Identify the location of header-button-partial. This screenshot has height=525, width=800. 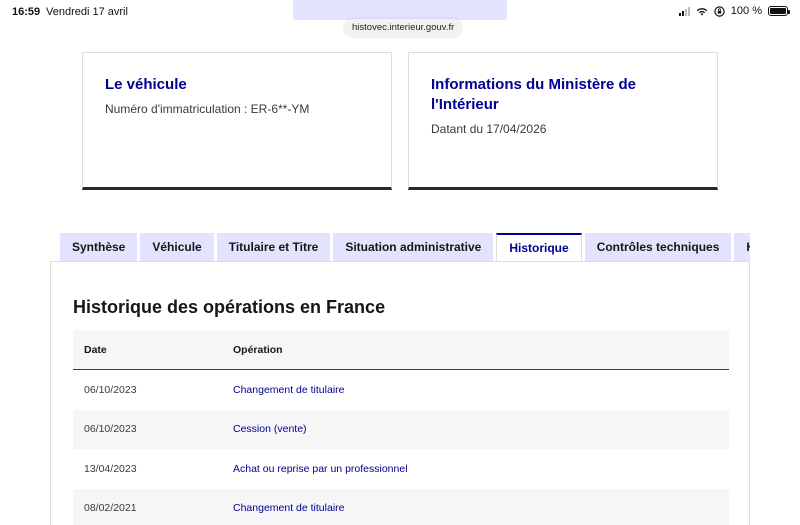
(400, 10).